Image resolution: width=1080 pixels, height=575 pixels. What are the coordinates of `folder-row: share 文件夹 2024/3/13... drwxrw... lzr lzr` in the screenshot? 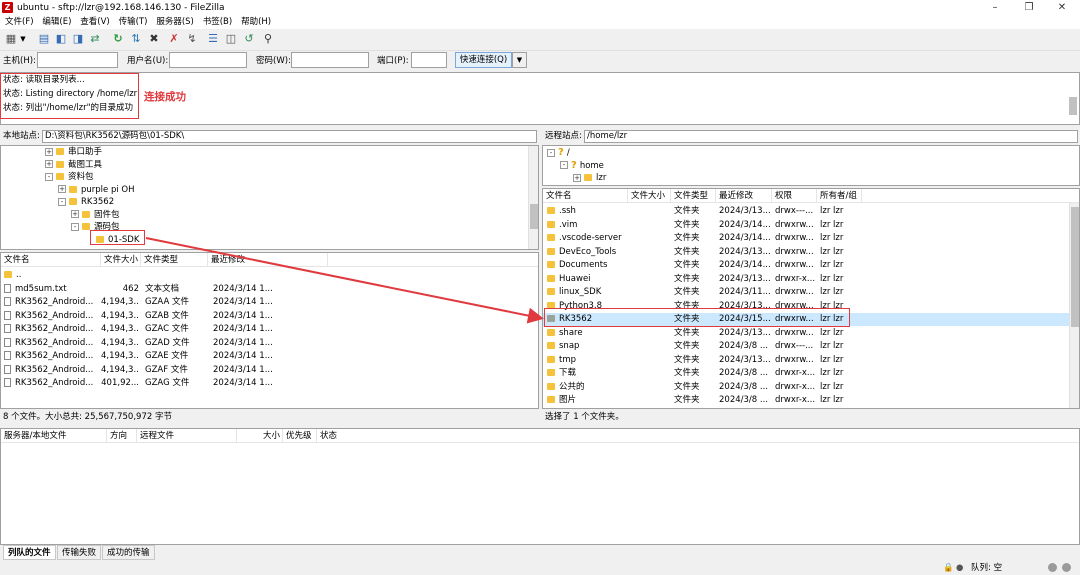 It's located at (811, 333).